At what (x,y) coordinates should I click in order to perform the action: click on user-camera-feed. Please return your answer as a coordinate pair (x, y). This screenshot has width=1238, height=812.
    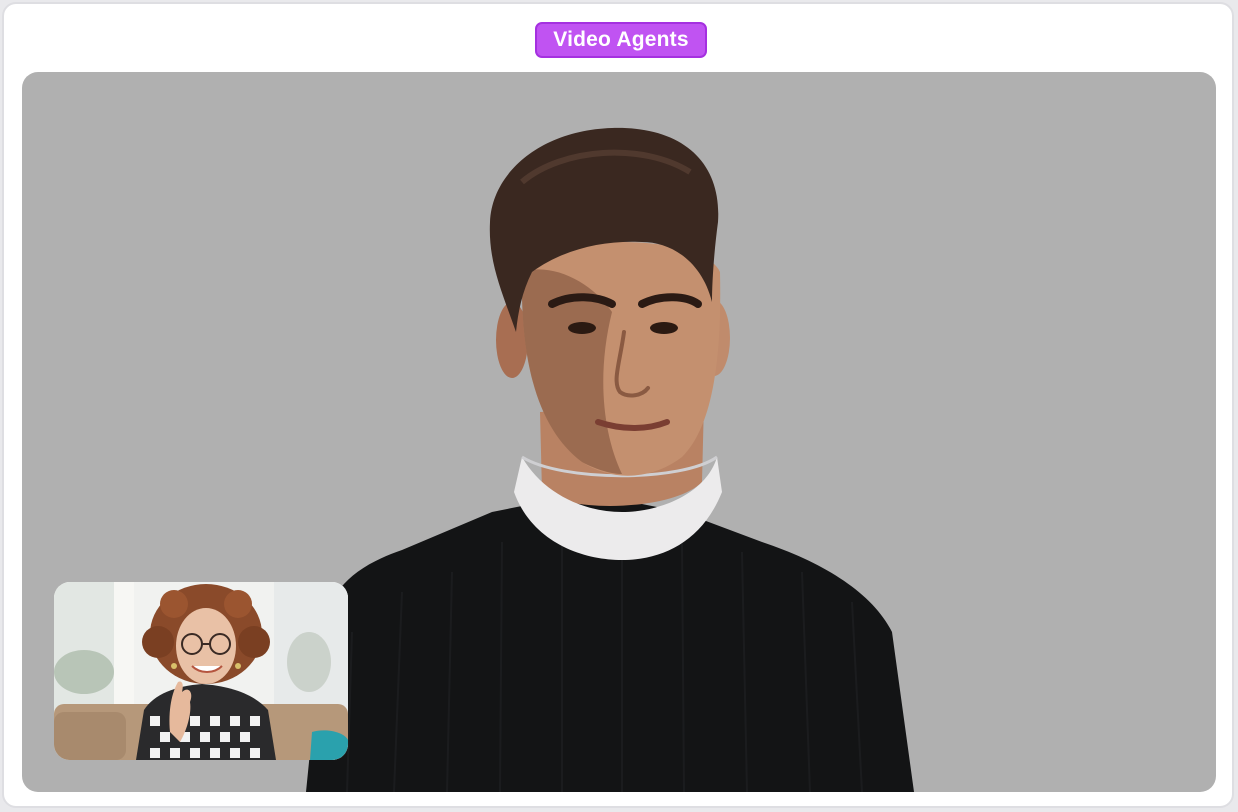
    Looking at the image, I should click on (201, 671).